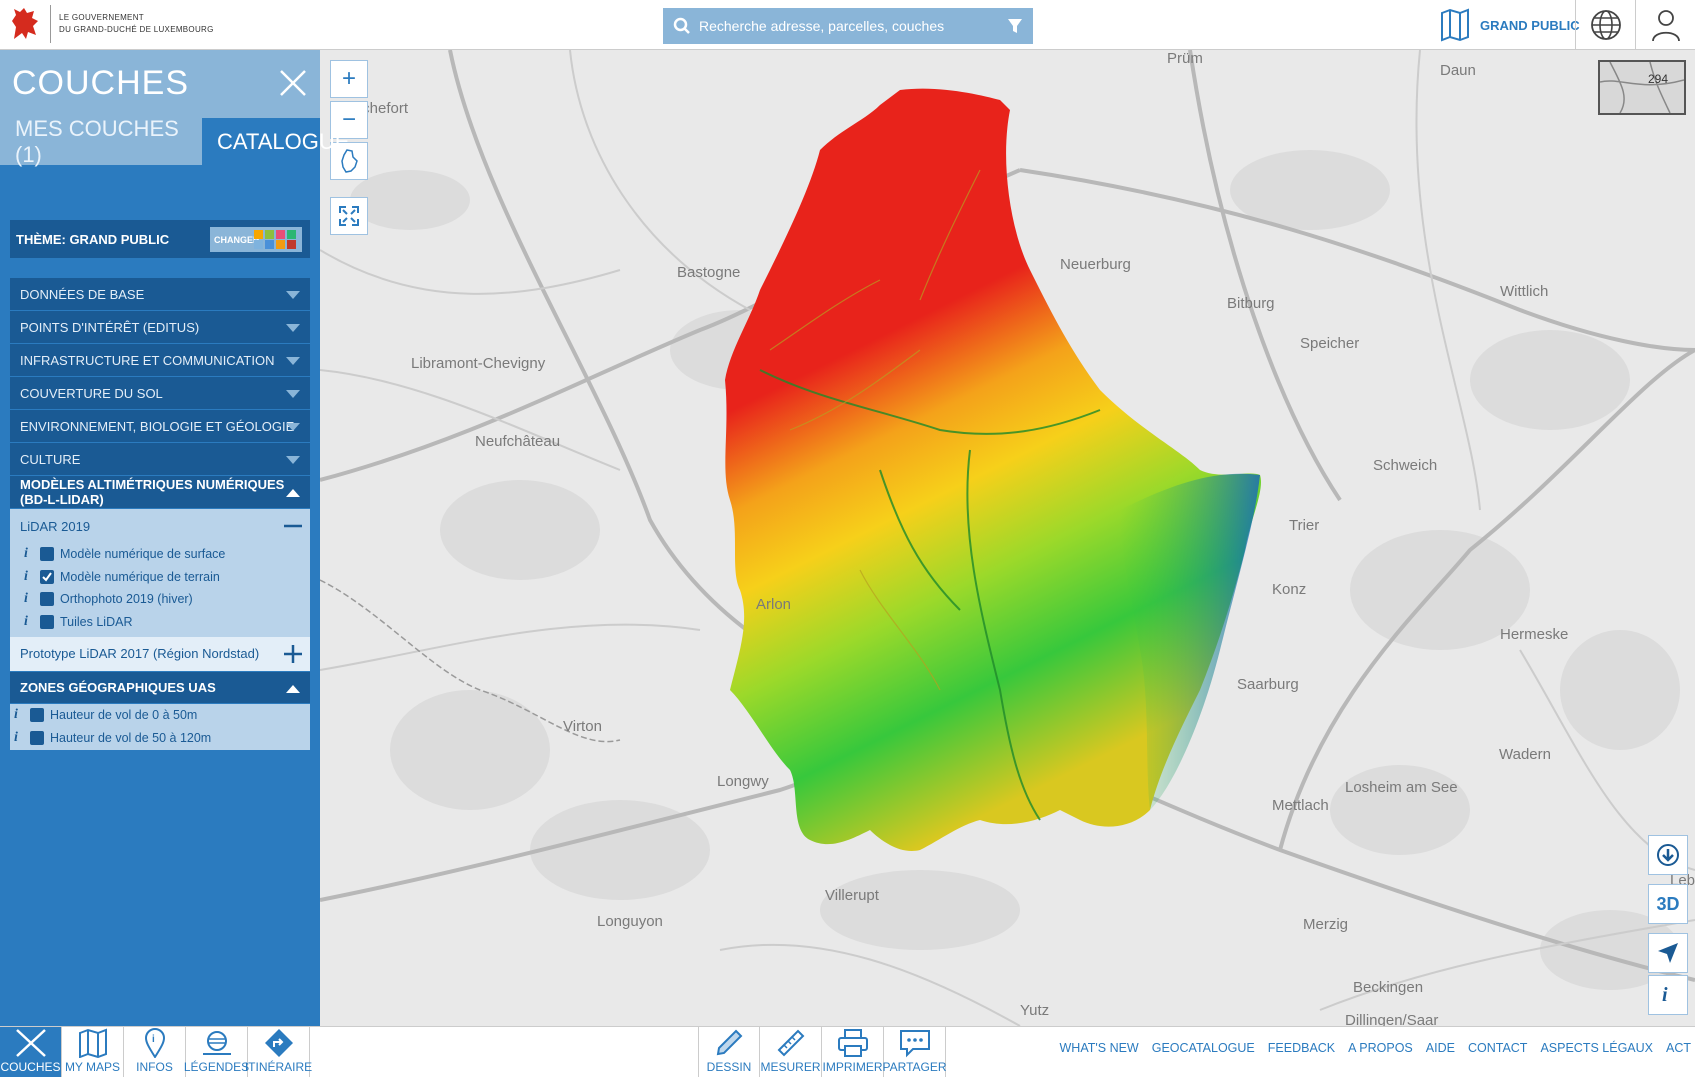  What do you see at coordinates (1498, 1048) in the screenshot?
I see `link-contact: CONTACT` at bounding box center [1498, 1048].